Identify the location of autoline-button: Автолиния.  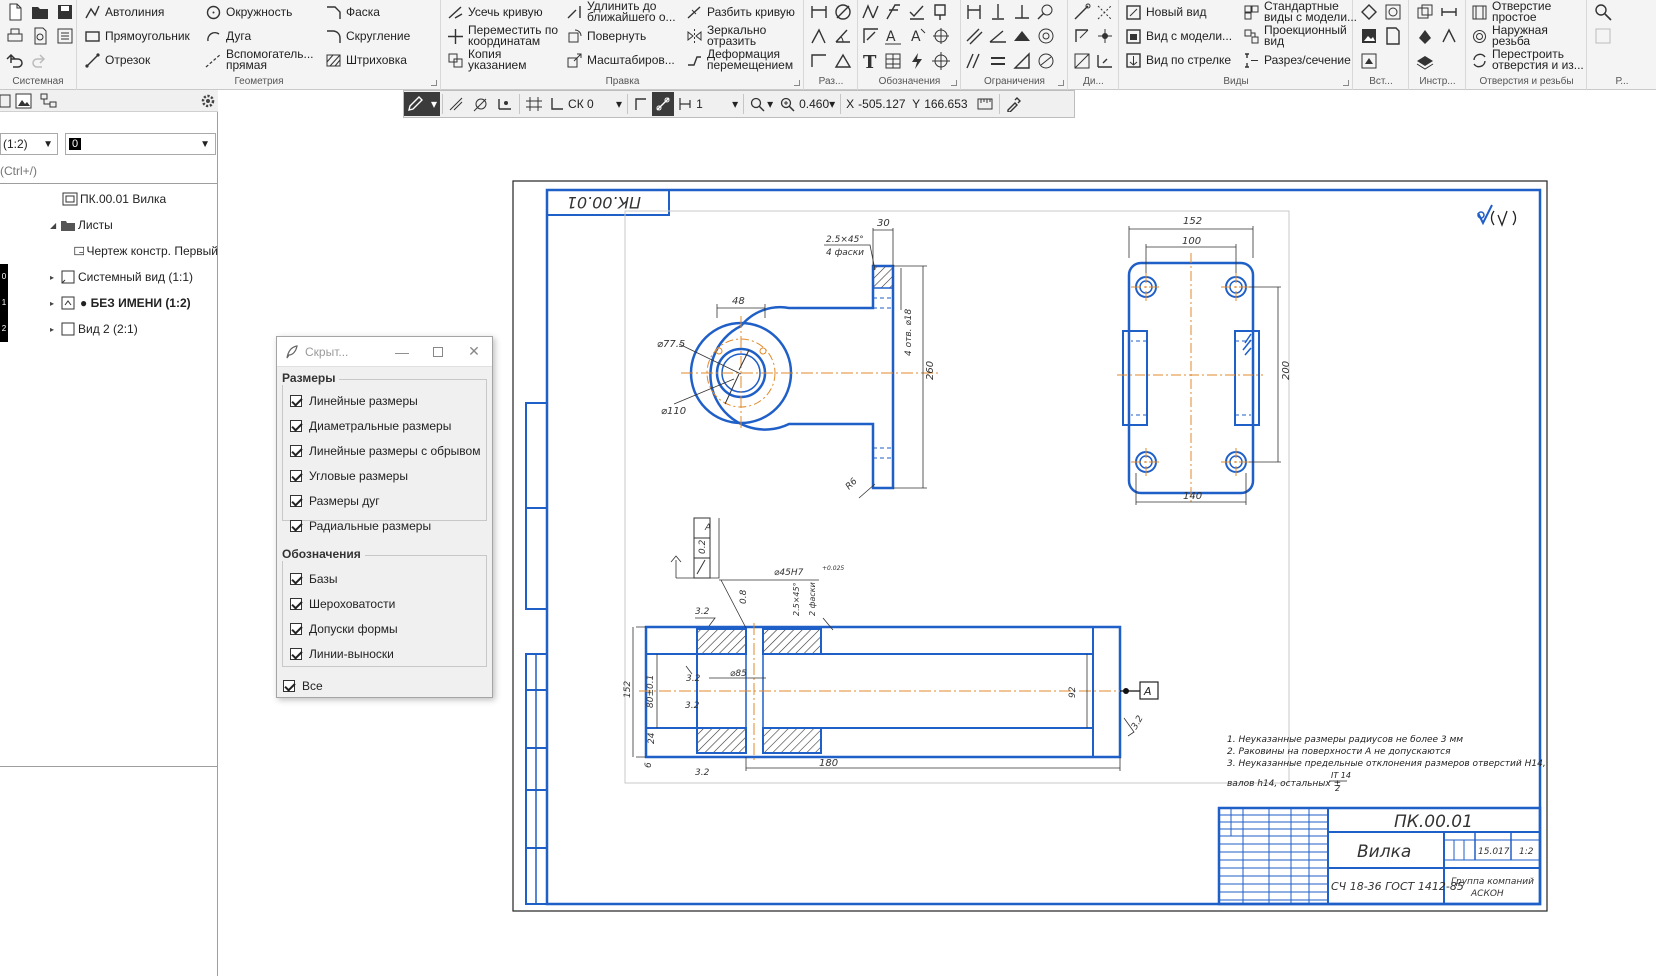
(124, 12).